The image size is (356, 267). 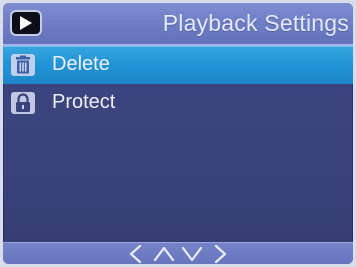 What do you see at coordinates (255, 23) in the screenshot?
I see `page-title: Playback Settings` at bounding box center [255, 23].